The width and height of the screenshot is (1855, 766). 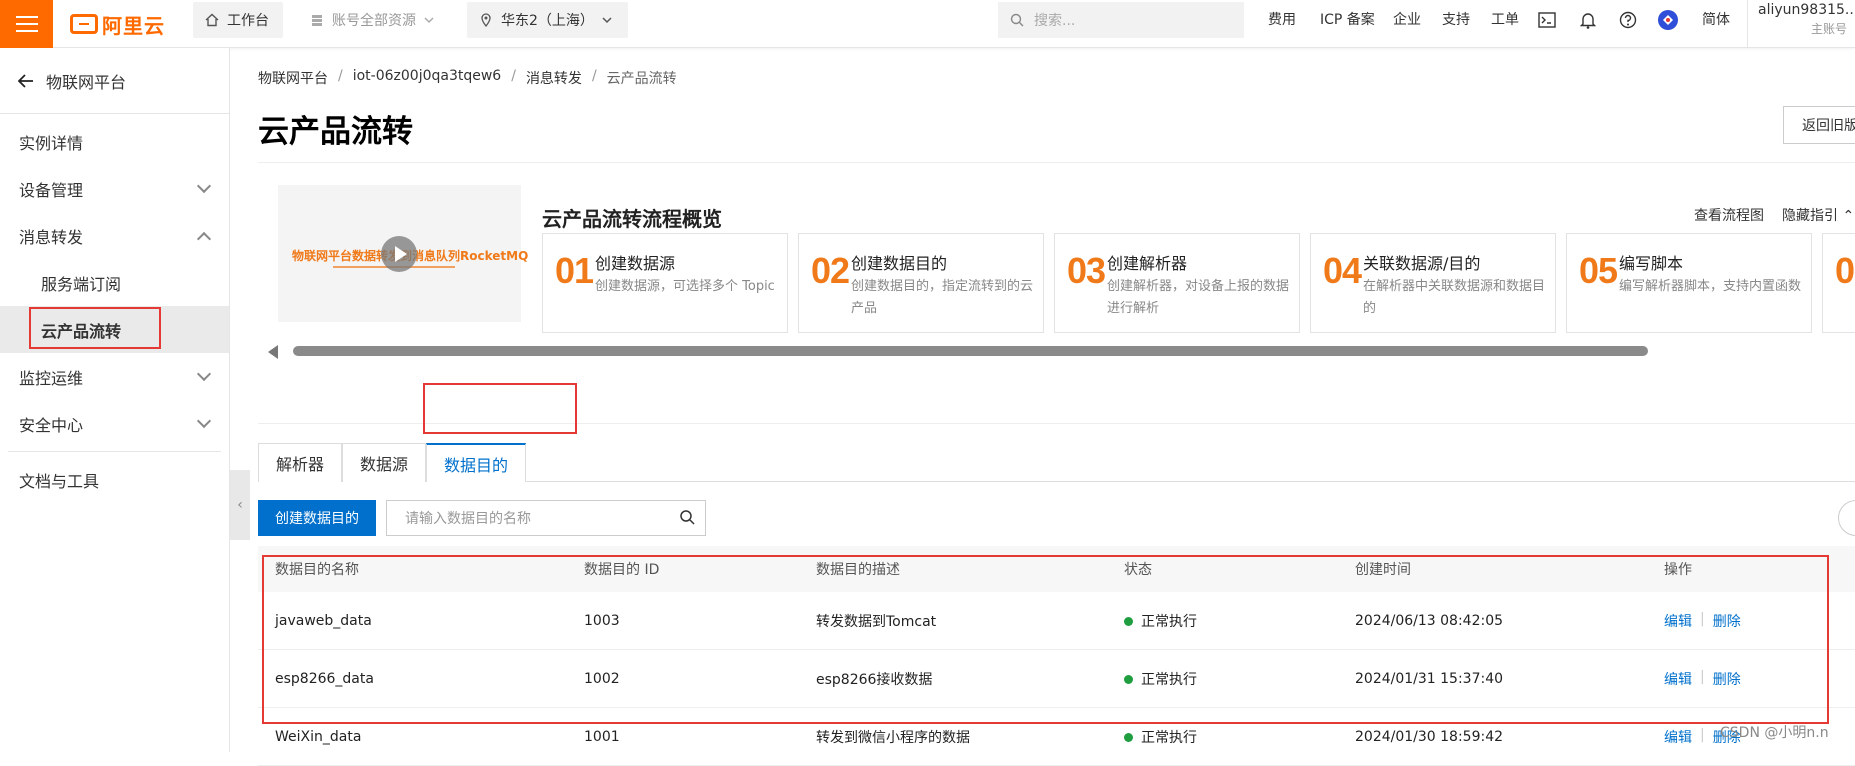 I want to click on refresh-icon, so click(x=1846, y=518).